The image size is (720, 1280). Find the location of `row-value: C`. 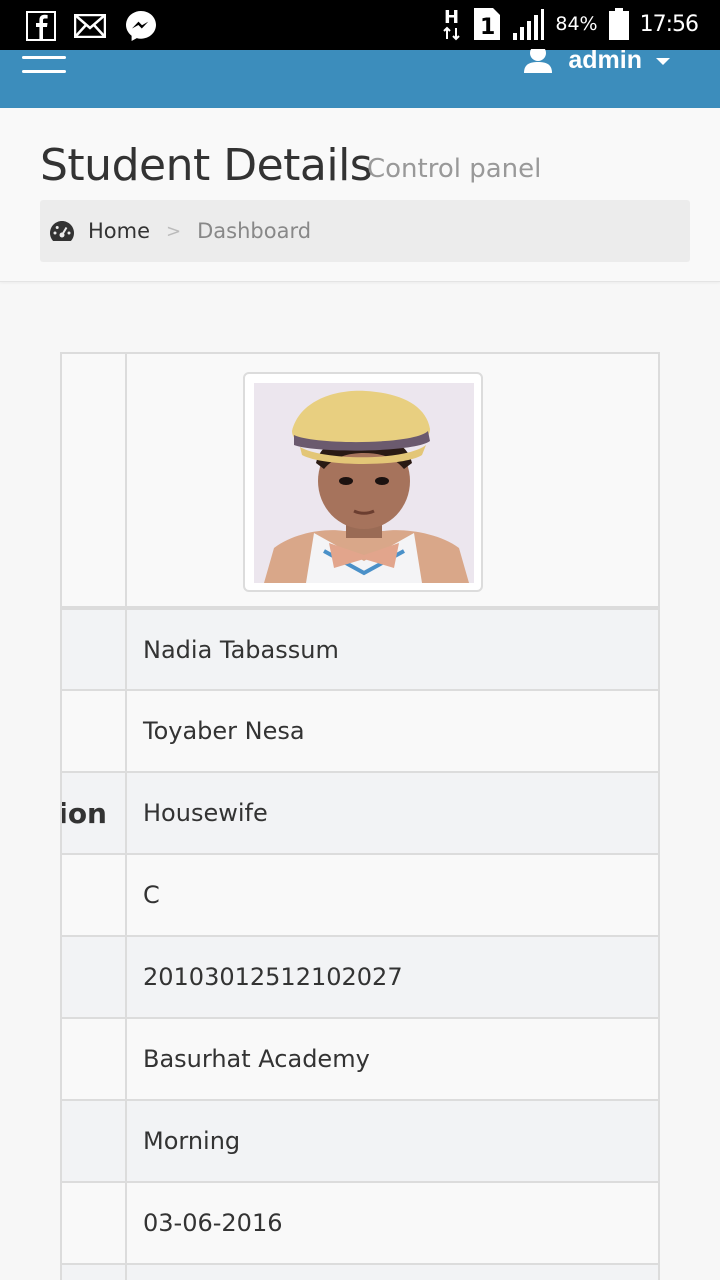

row-value: C is located at coordinates (392, 895).